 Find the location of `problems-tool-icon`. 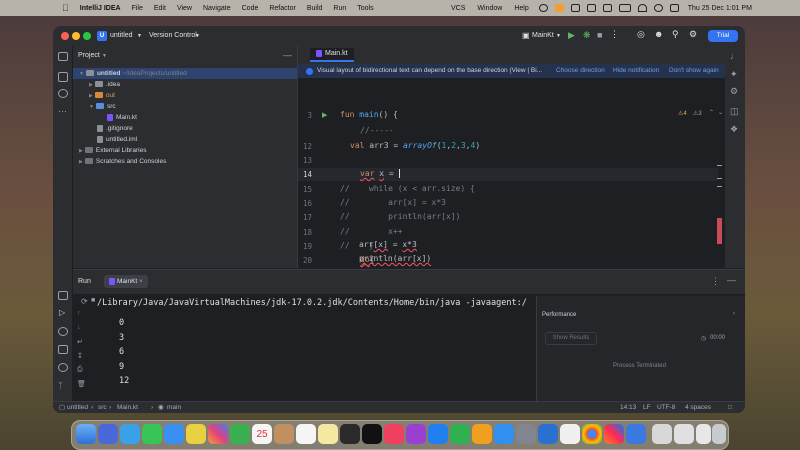

problems-tool-icon is located at coordinates (63, 367).